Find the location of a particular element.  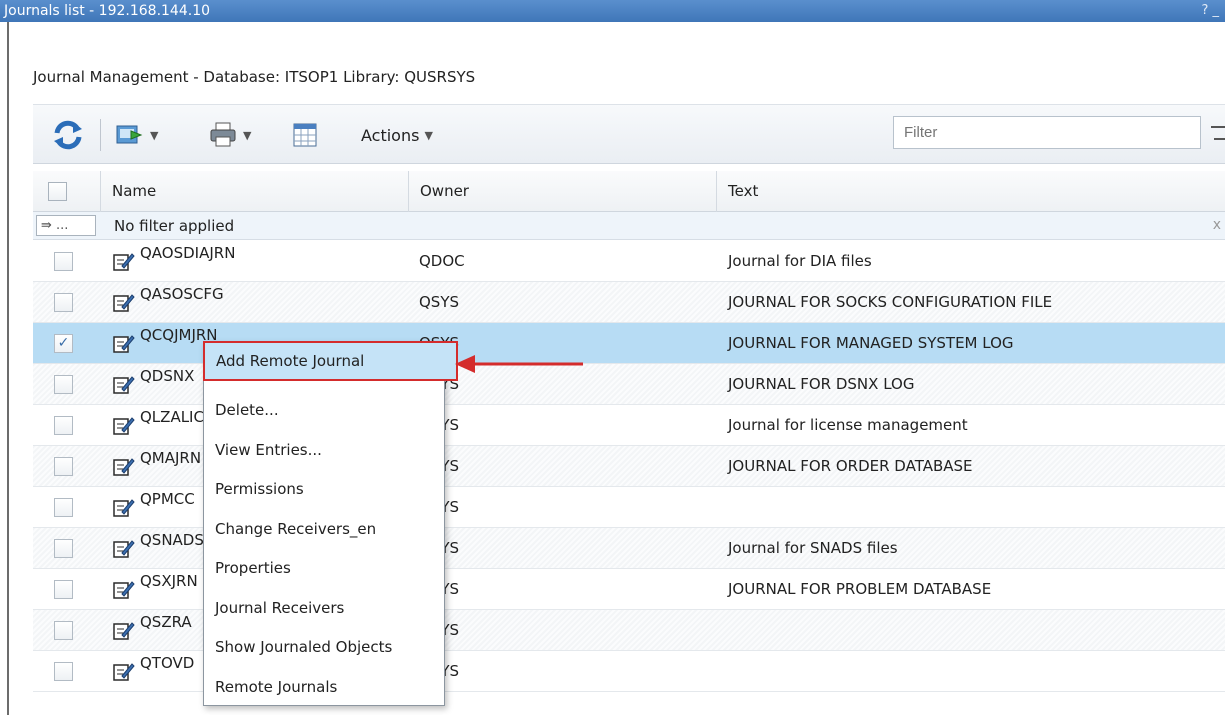

filter-arrows-icon: ⇛ is located at coordinates (46, 225).